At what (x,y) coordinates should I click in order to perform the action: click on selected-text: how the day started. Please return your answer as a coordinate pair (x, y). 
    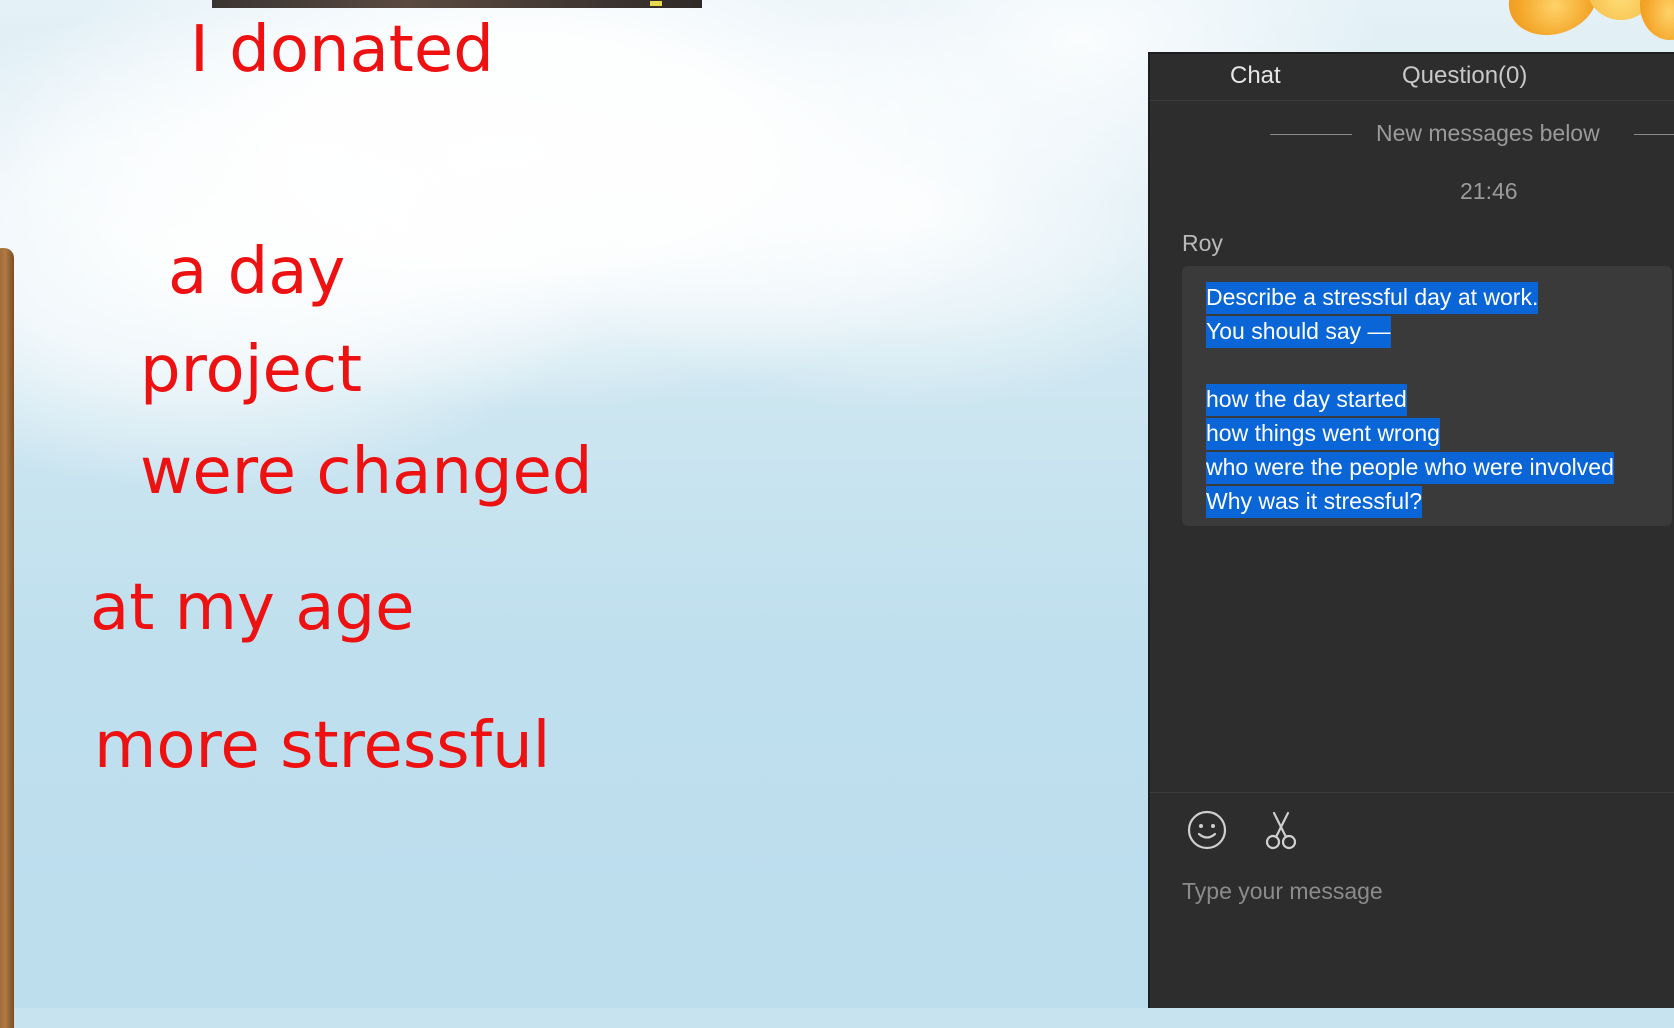
    Looking at the image, I should click on (1306, 400).